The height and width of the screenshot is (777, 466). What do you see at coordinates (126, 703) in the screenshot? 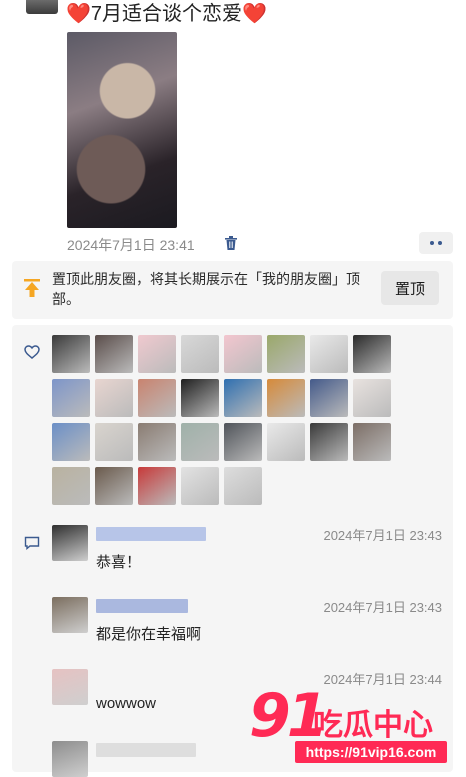
I see `comment-text: wowwow` at bounding box center [126, 703].